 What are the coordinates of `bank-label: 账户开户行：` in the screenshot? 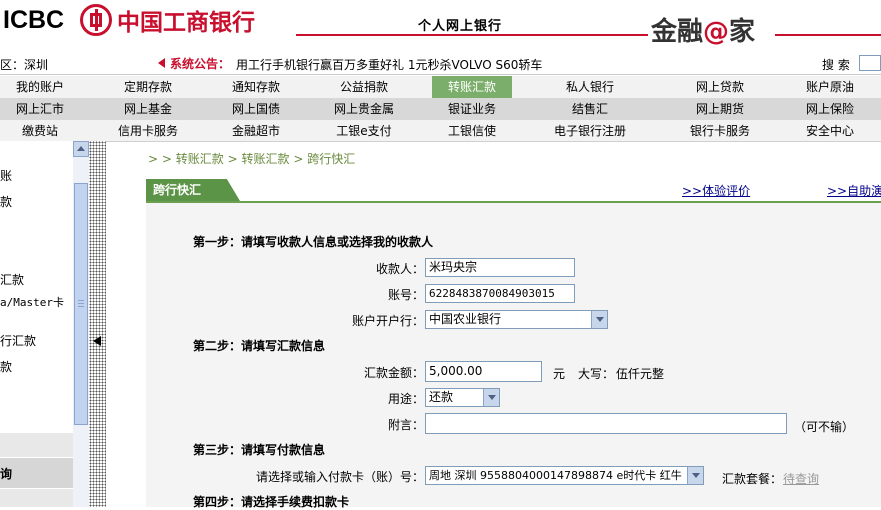 It's located at (387, 321).